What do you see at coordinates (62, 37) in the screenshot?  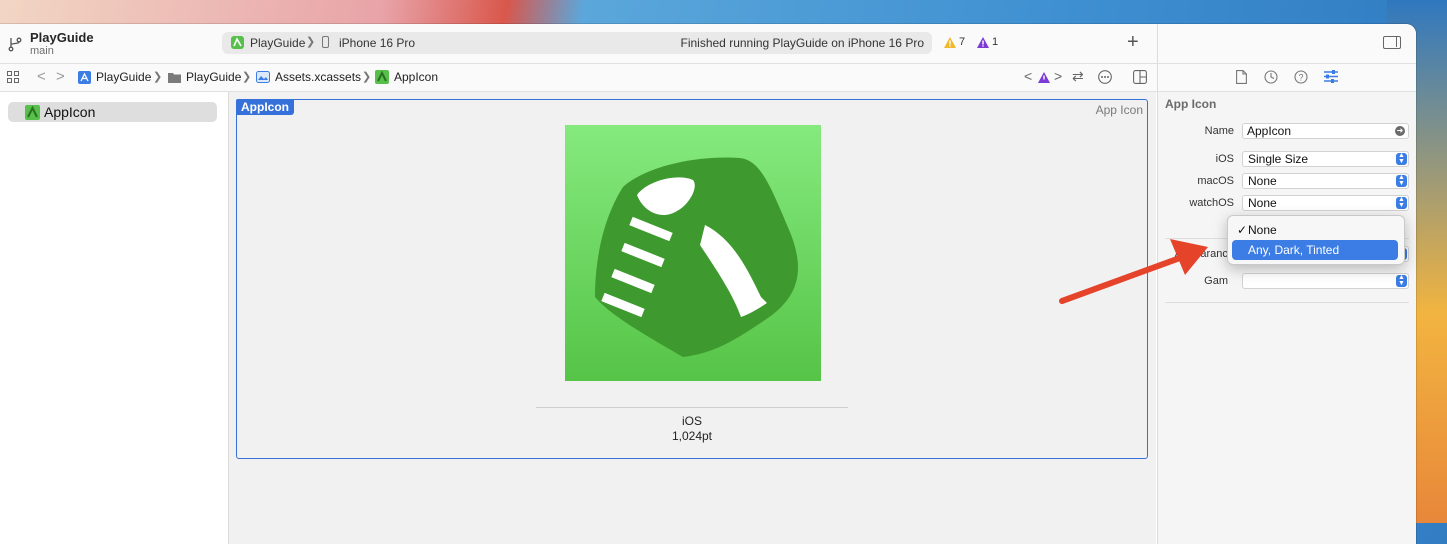 I see `project-title: PlayGuide` at bounding box center [62, 37].